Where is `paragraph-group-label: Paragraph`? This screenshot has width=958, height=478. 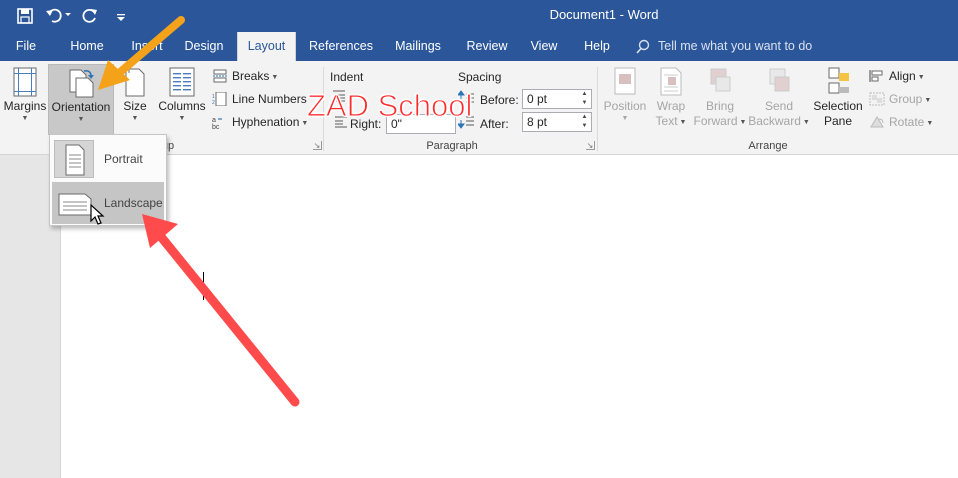
paragraph-group-label: Paragraph is located at coordinates (452, 146).